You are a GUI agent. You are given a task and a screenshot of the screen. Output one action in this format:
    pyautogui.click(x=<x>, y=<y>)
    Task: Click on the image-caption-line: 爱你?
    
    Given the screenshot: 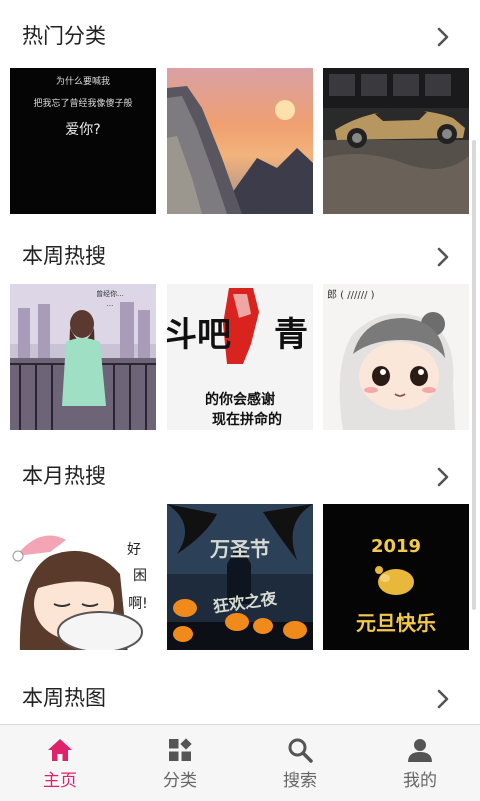 What is the action you would take?
    pyautogui.click(x=82, y=130)
    